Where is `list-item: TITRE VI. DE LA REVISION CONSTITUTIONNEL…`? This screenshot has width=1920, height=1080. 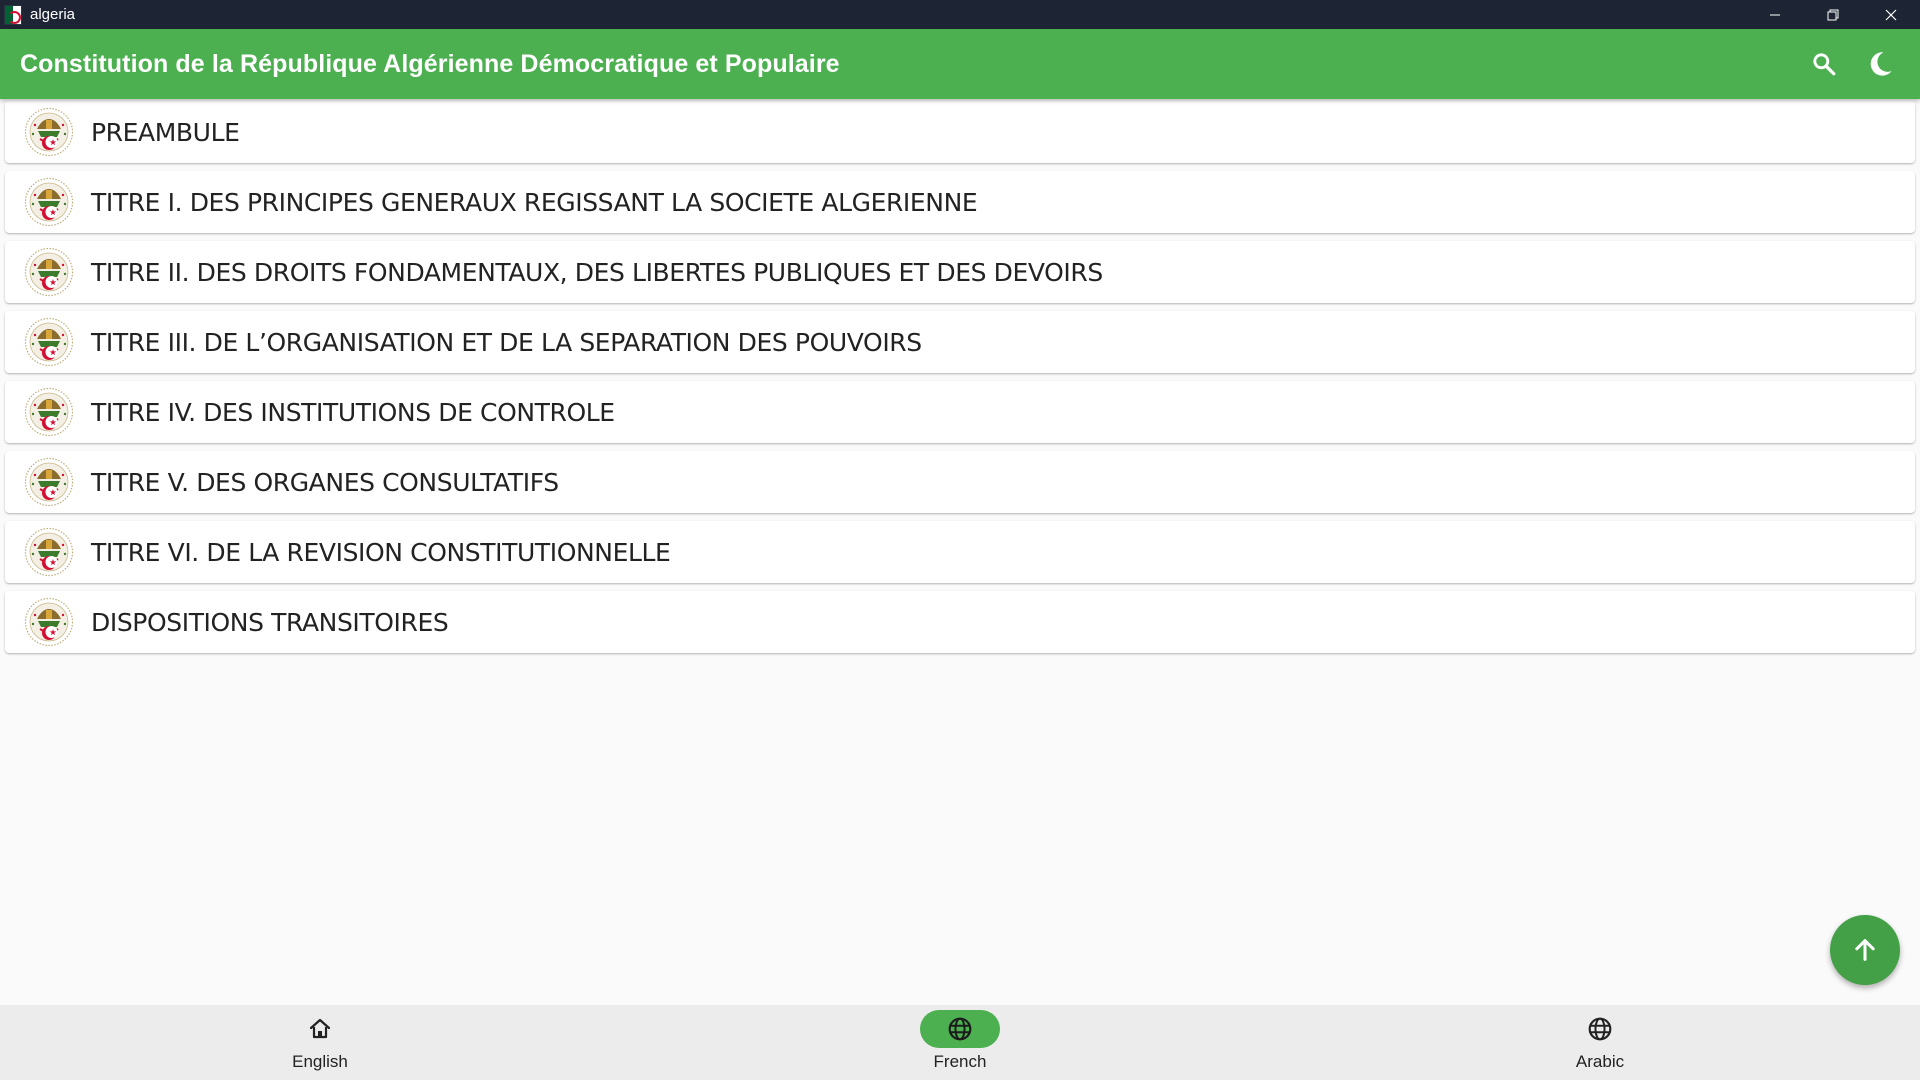 list-item: TITRE VI. DE LA REVISION CONSTITUTIONNEL… is located at coordinates (960, 552).